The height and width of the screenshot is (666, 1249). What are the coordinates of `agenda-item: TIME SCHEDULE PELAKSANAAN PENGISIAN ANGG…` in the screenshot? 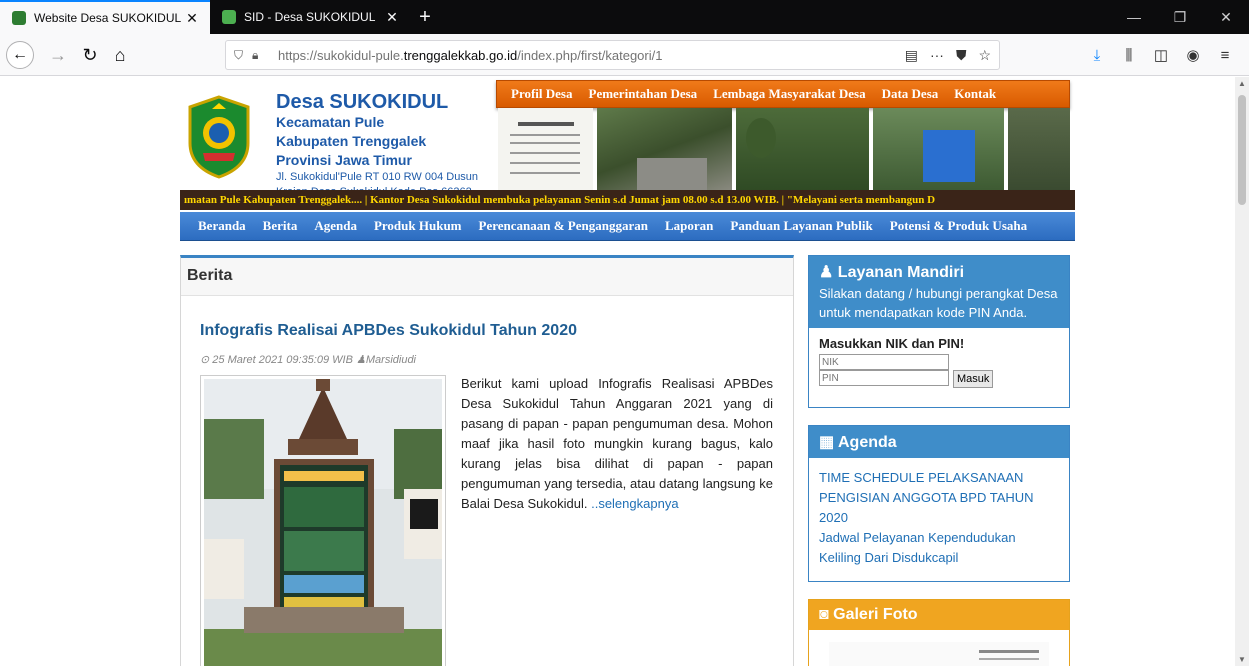 It's located at (939, 498).